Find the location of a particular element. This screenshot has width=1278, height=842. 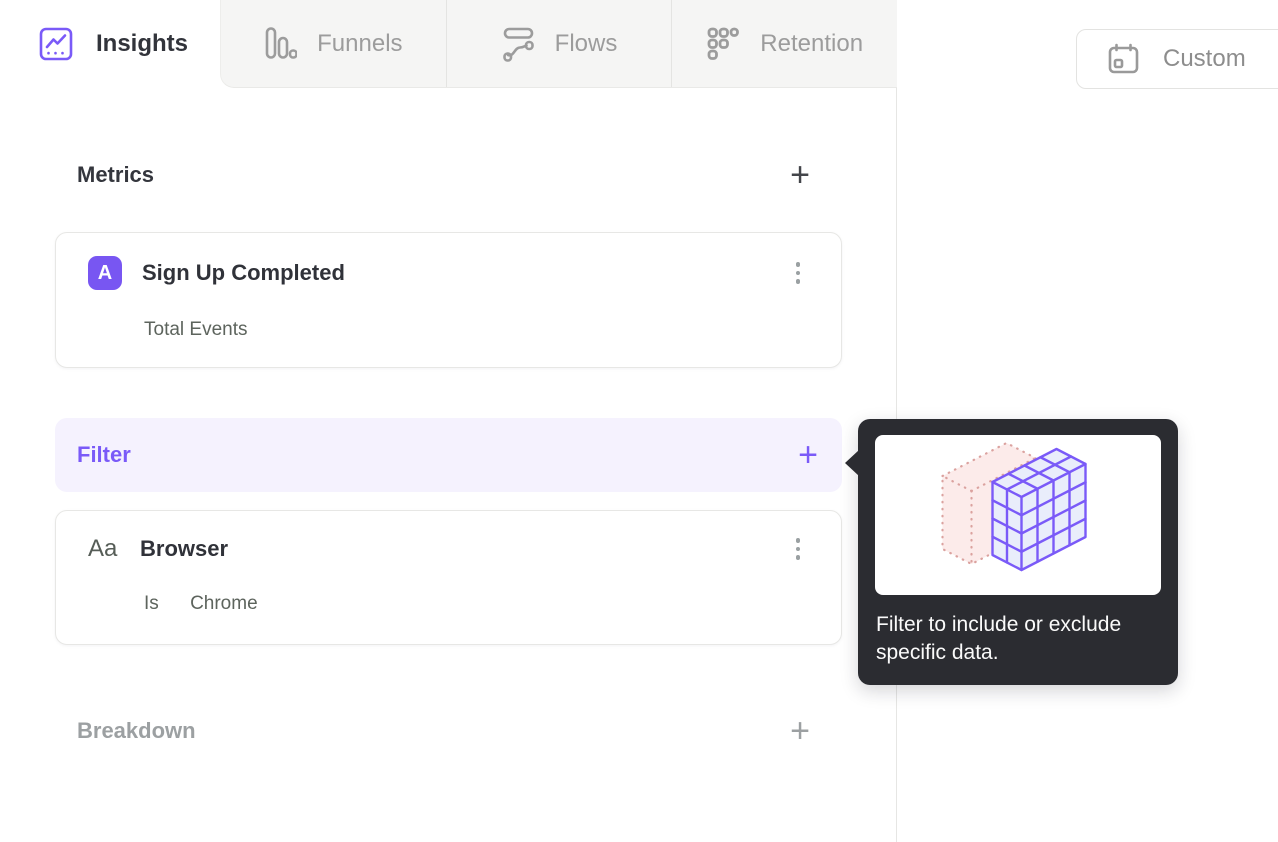

filter-operator: Is is located at coordinates (151, 603).